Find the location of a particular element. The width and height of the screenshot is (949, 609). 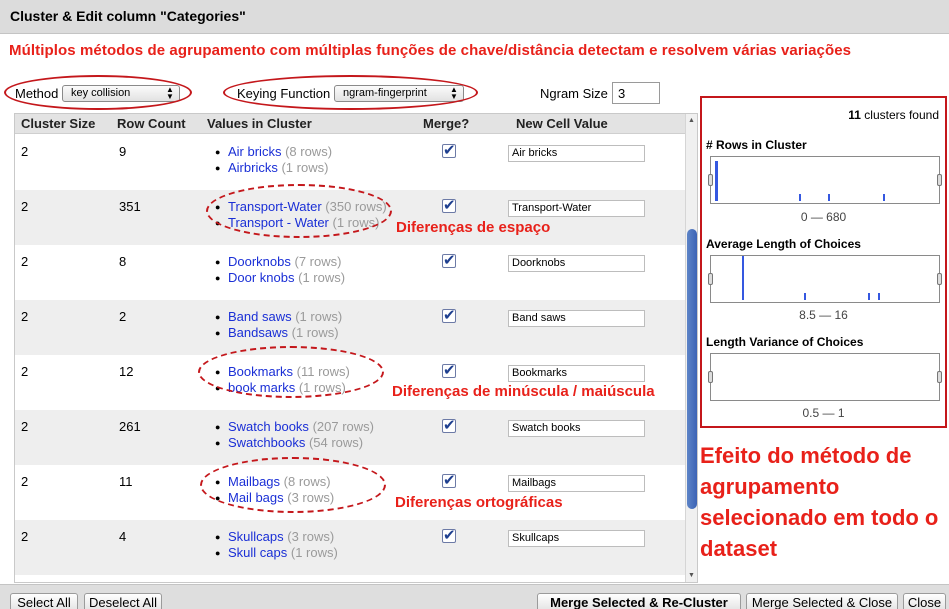

average-length-histogram is located at coordinates (825, 279).